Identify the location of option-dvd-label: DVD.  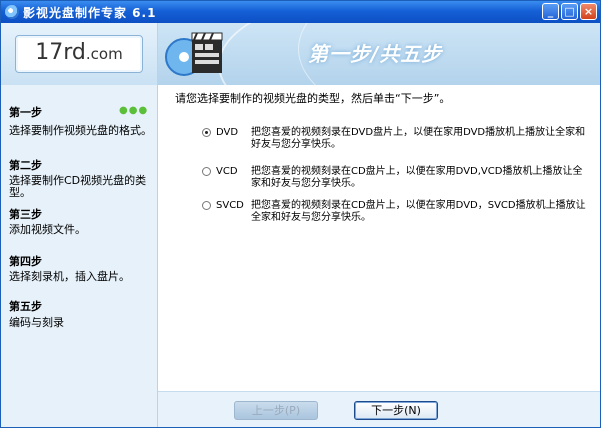
(227, 132).